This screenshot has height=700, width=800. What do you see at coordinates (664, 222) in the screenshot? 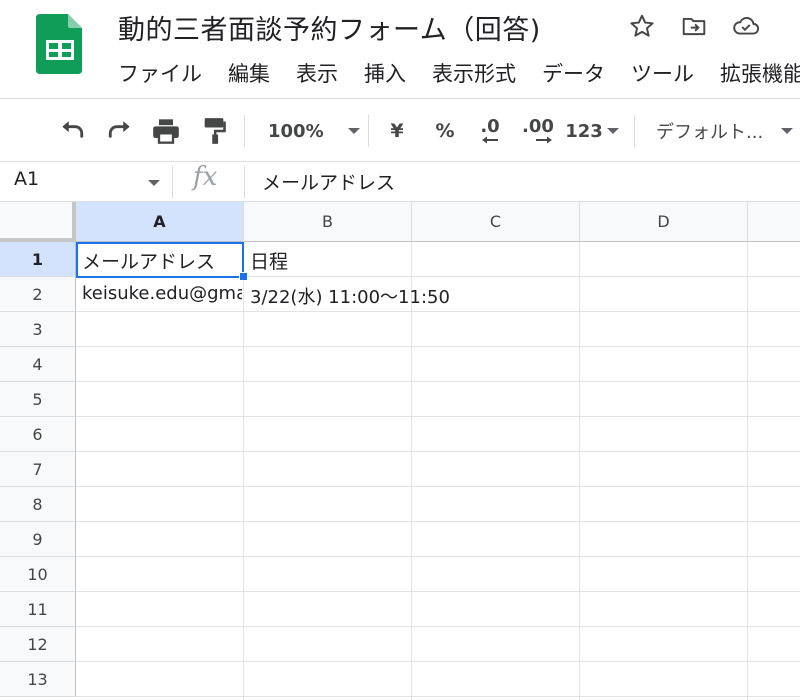
I see `column-header-d: D` at bounding box center [664, 222].